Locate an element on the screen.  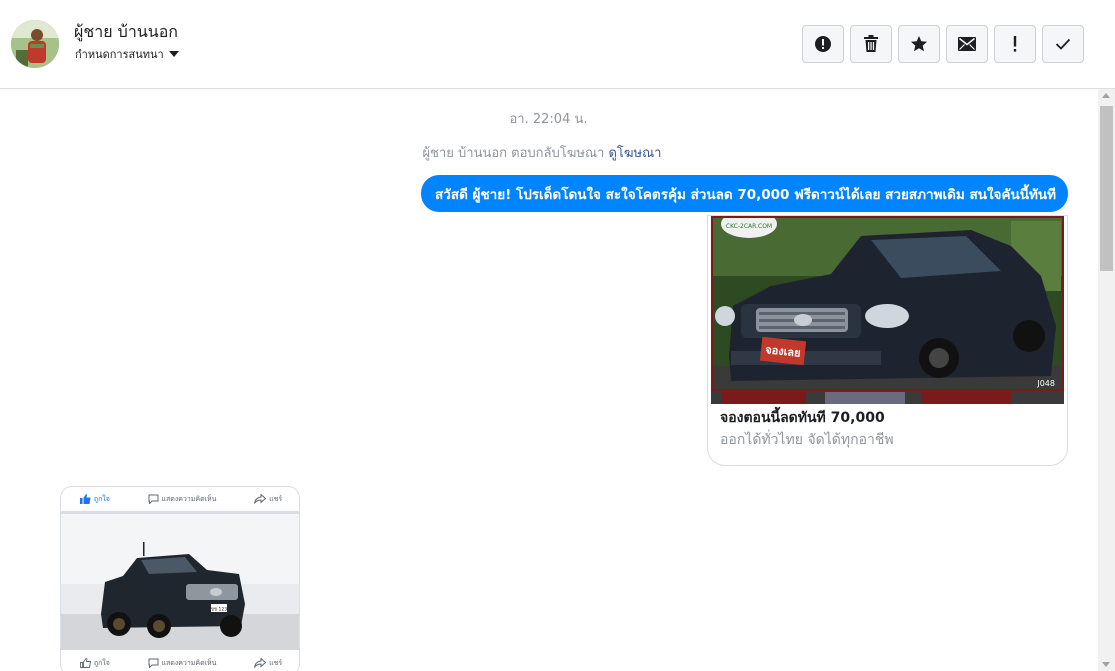
post-actions-bottom: ถูกใจ แสดงความคิดเห็น แชร์ is located at coordinates (180, 661).